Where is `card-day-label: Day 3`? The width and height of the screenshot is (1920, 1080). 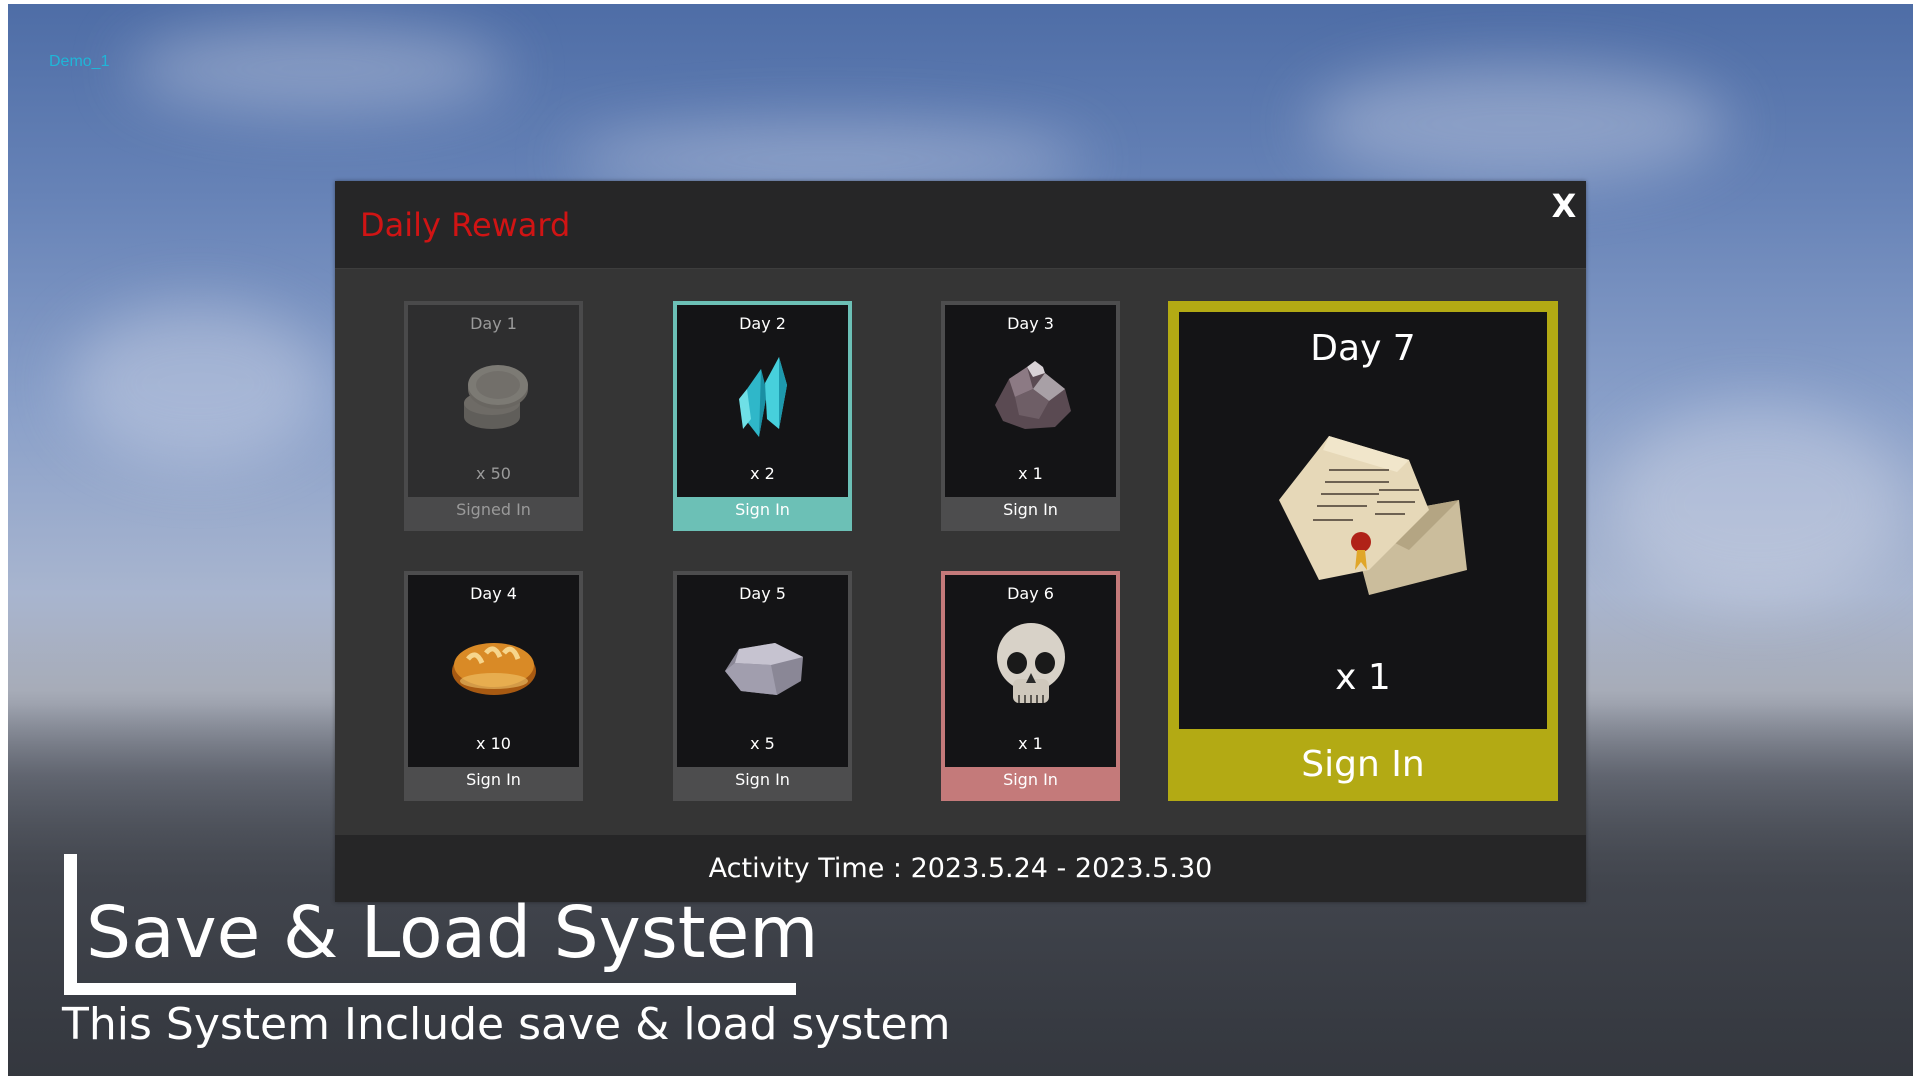
card-day-label: Day 3 is located at coordinates (1030, 323).